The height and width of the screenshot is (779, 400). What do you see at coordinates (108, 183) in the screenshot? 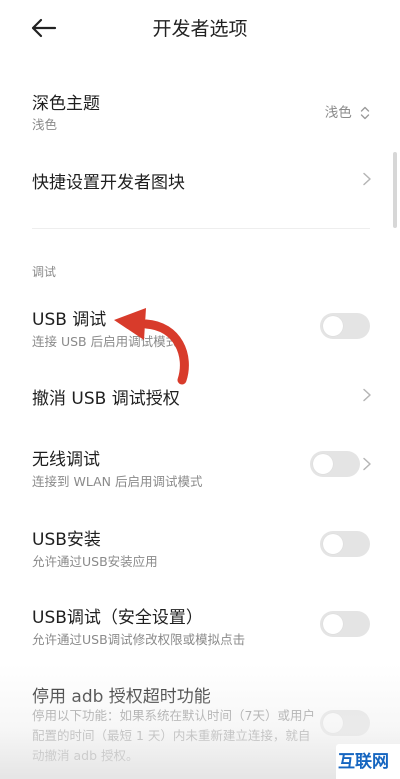
I see `setting-label: 快捷设置开发者图块` at bounding box center [108, 183].